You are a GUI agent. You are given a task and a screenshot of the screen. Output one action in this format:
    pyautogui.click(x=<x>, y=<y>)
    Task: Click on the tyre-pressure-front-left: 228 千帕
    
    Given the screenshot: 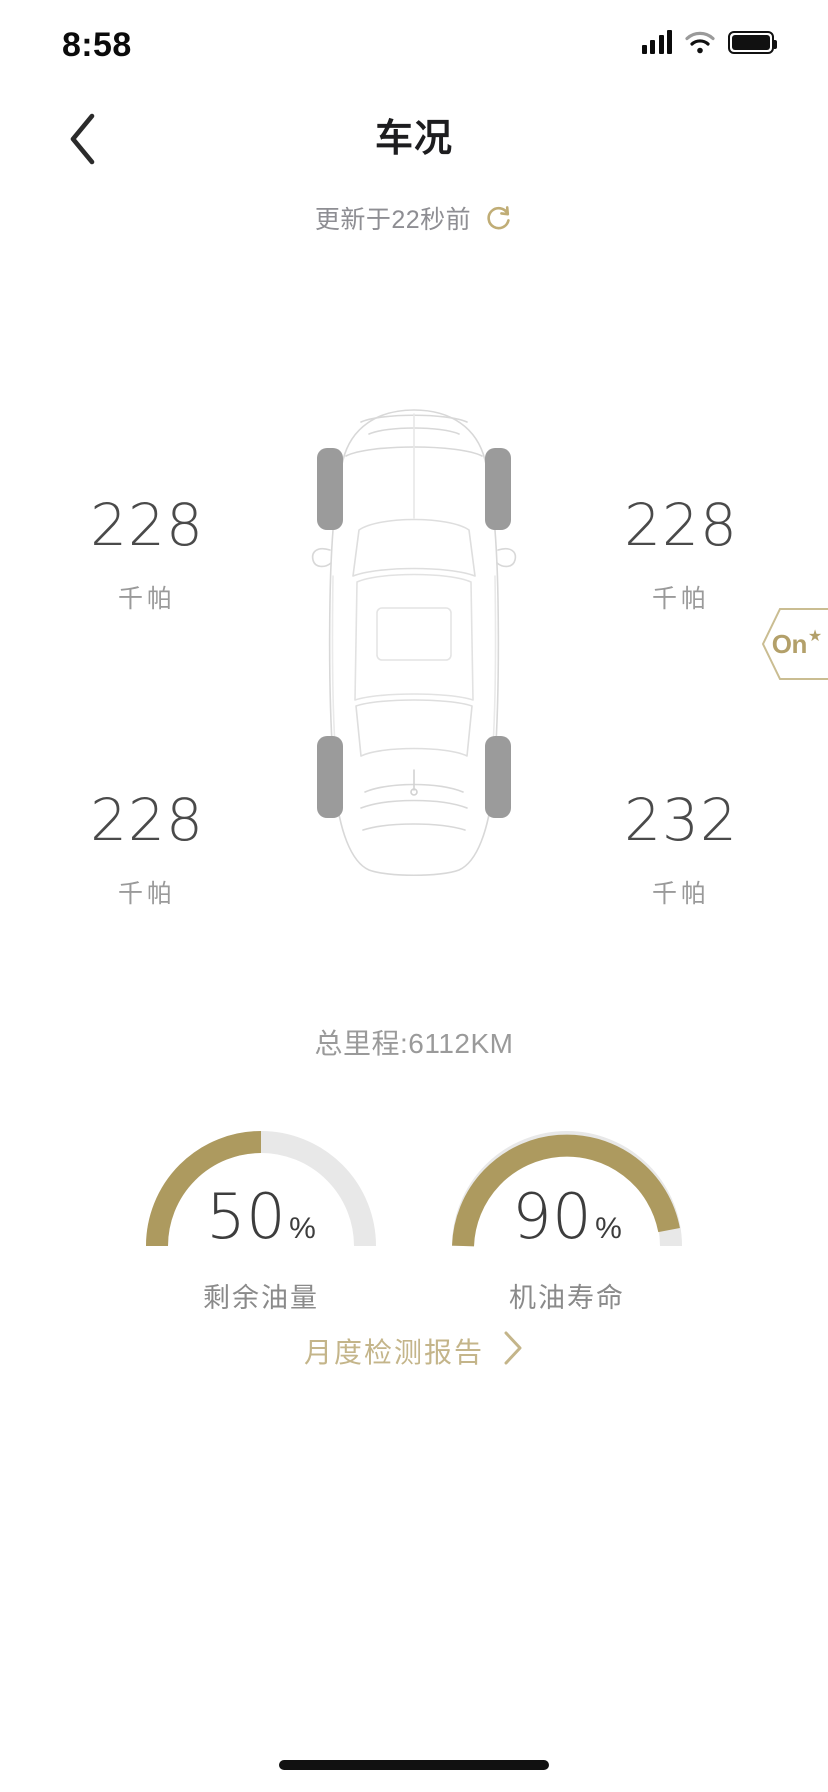 What is the action you would take?
    pyautogui.click(x=147, y=555)
    